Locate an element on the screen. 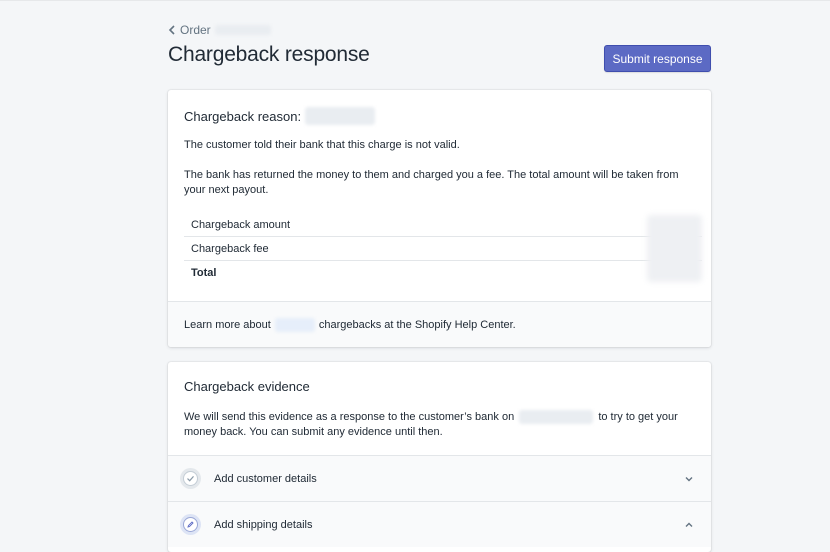  submit-response-button: Submit response is located at coordinates (657, 58).